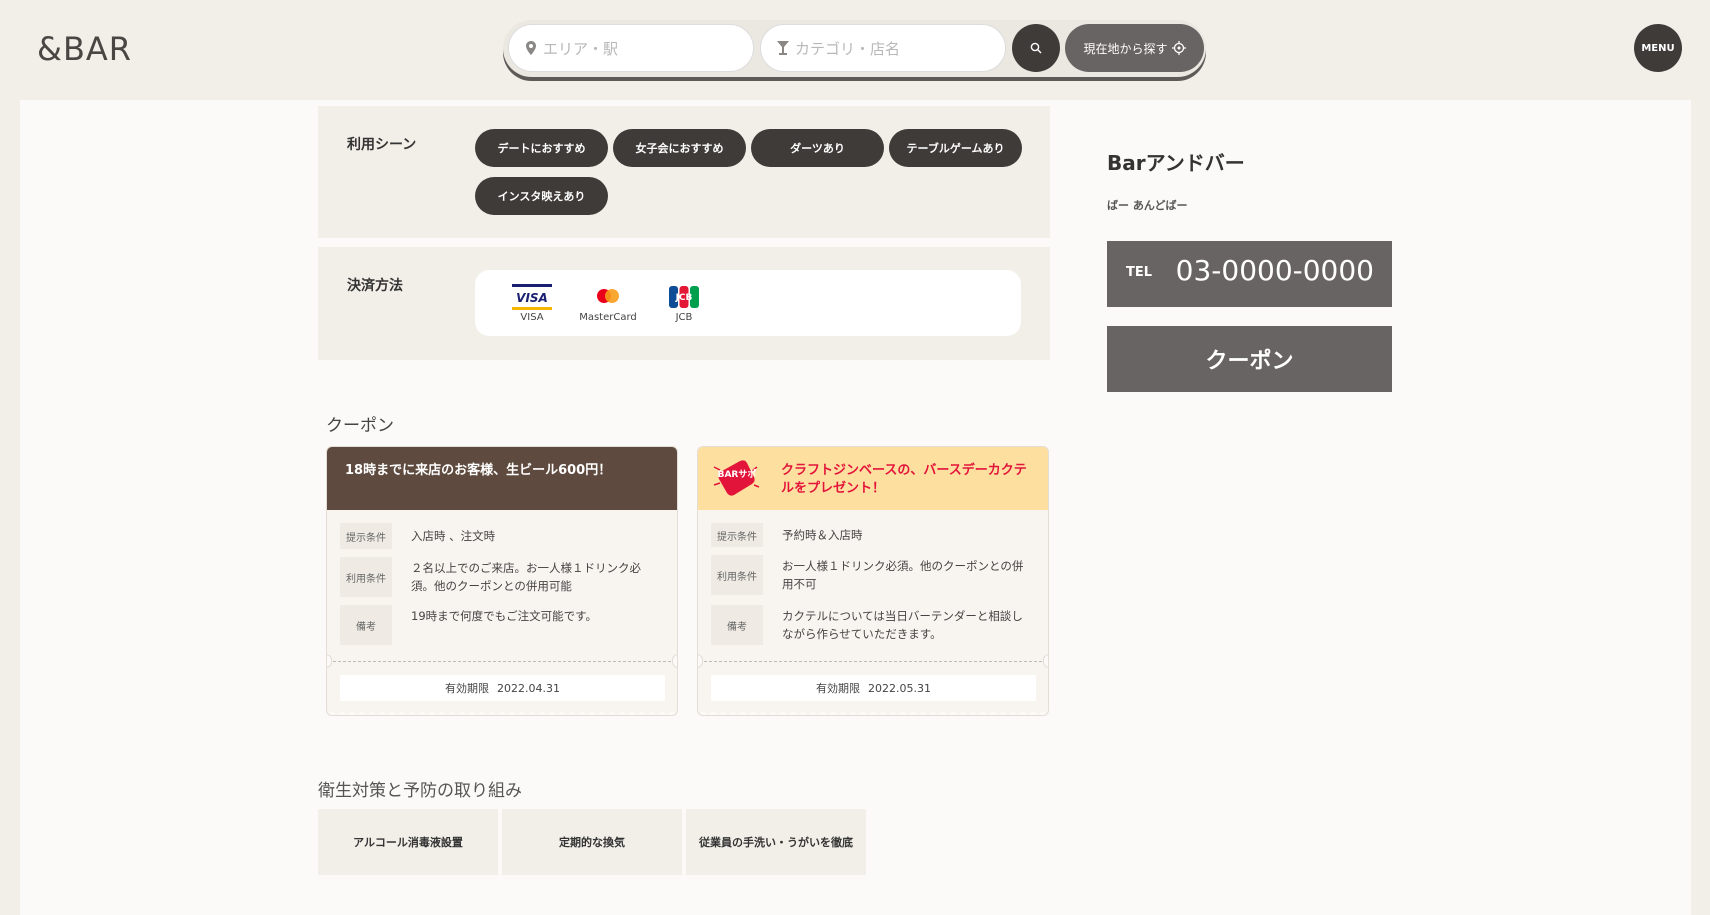  I want to click on coupon-row-value: ２名以上でのご来店。お一人様１ドリンク必須。他のクーポンとの併用可能, so click(526, 577).